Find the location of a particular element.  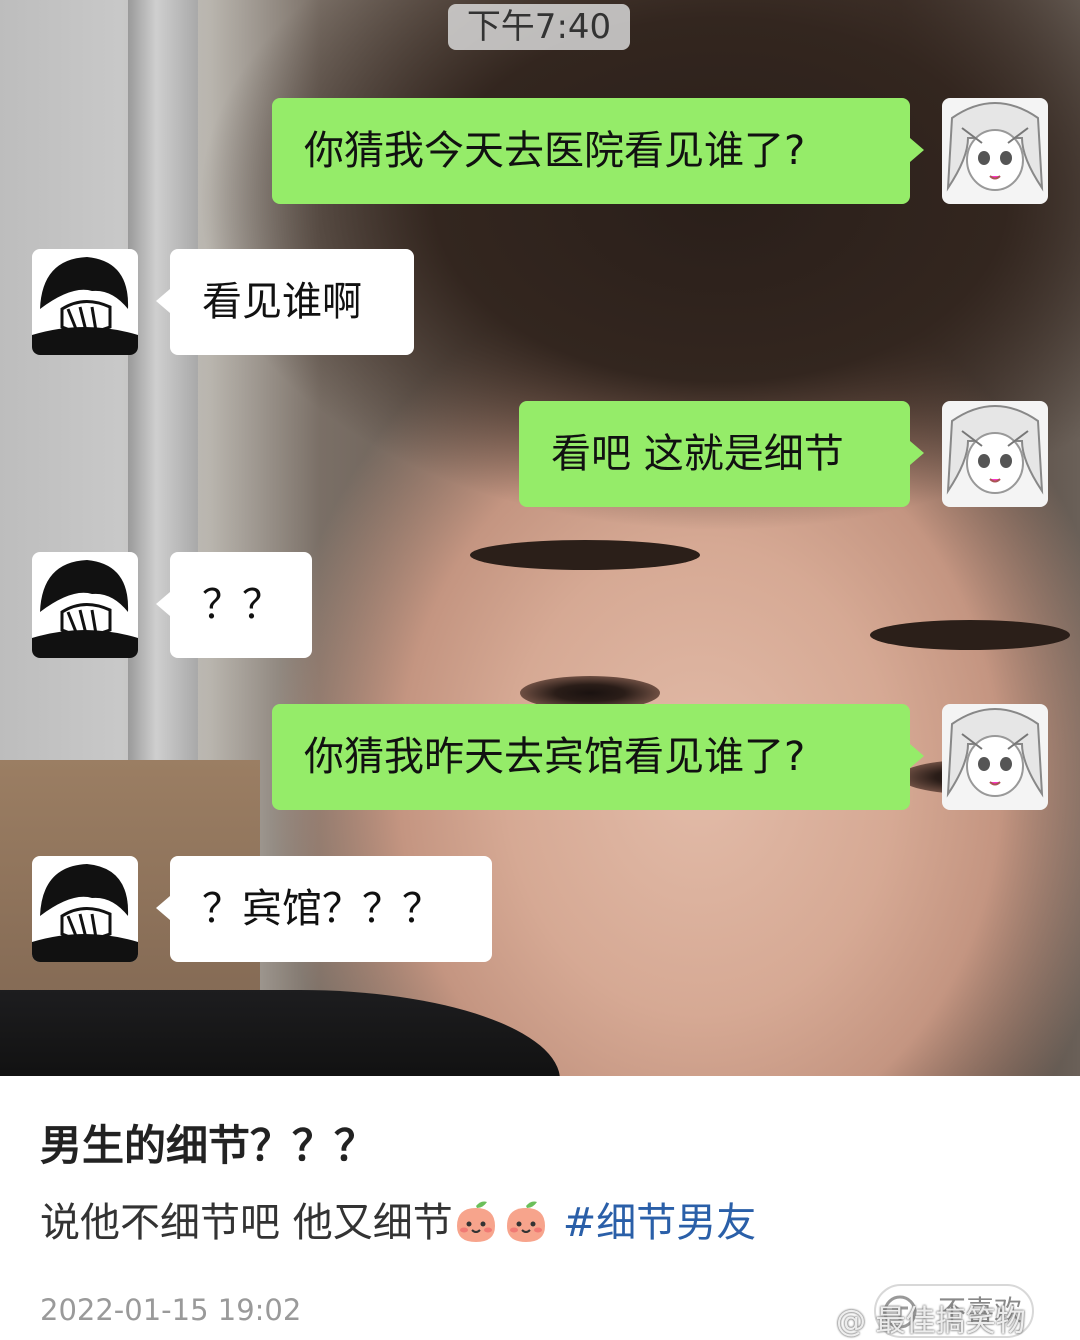

post-title: 男生的细节？？？ is located at coordinates (208, 1145).